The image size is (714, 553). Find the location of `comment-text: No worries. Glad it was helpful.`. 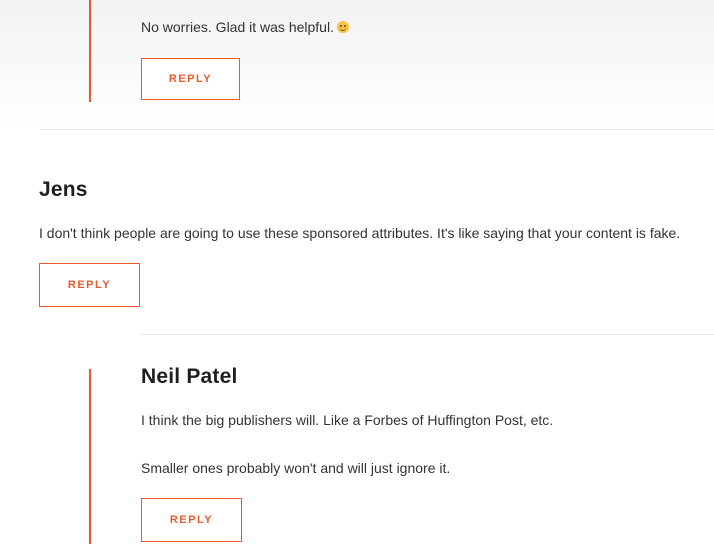

comment-text: No worries. Glad it was helpful. is located at coordinates (245, 27).